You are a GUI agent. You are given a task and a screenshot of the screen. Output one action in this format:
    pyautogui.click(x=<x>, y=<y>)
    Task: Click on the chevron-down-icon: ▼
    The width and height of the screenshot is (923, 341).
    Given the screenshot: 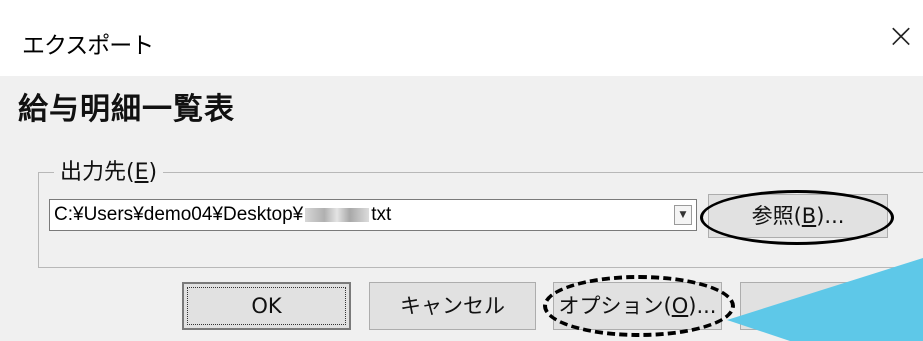 What is the action you would take?
    pyautogui.click(x=683, y=215)
    